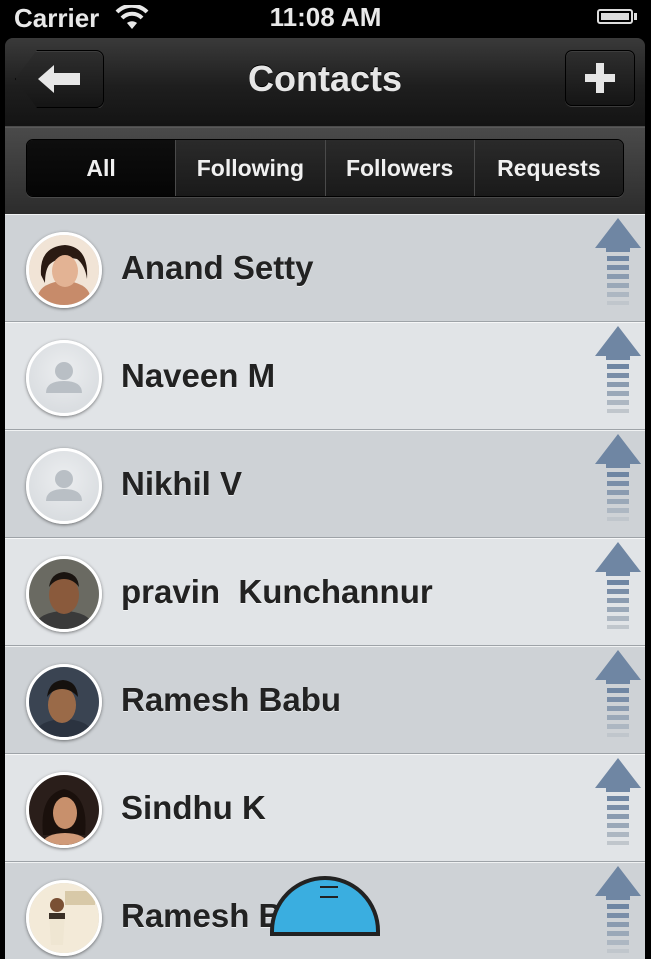 Image resolution: width=651 pixels, height=959 pixels. I want to click on contact-row: Anand Setty, so click(325, 268).